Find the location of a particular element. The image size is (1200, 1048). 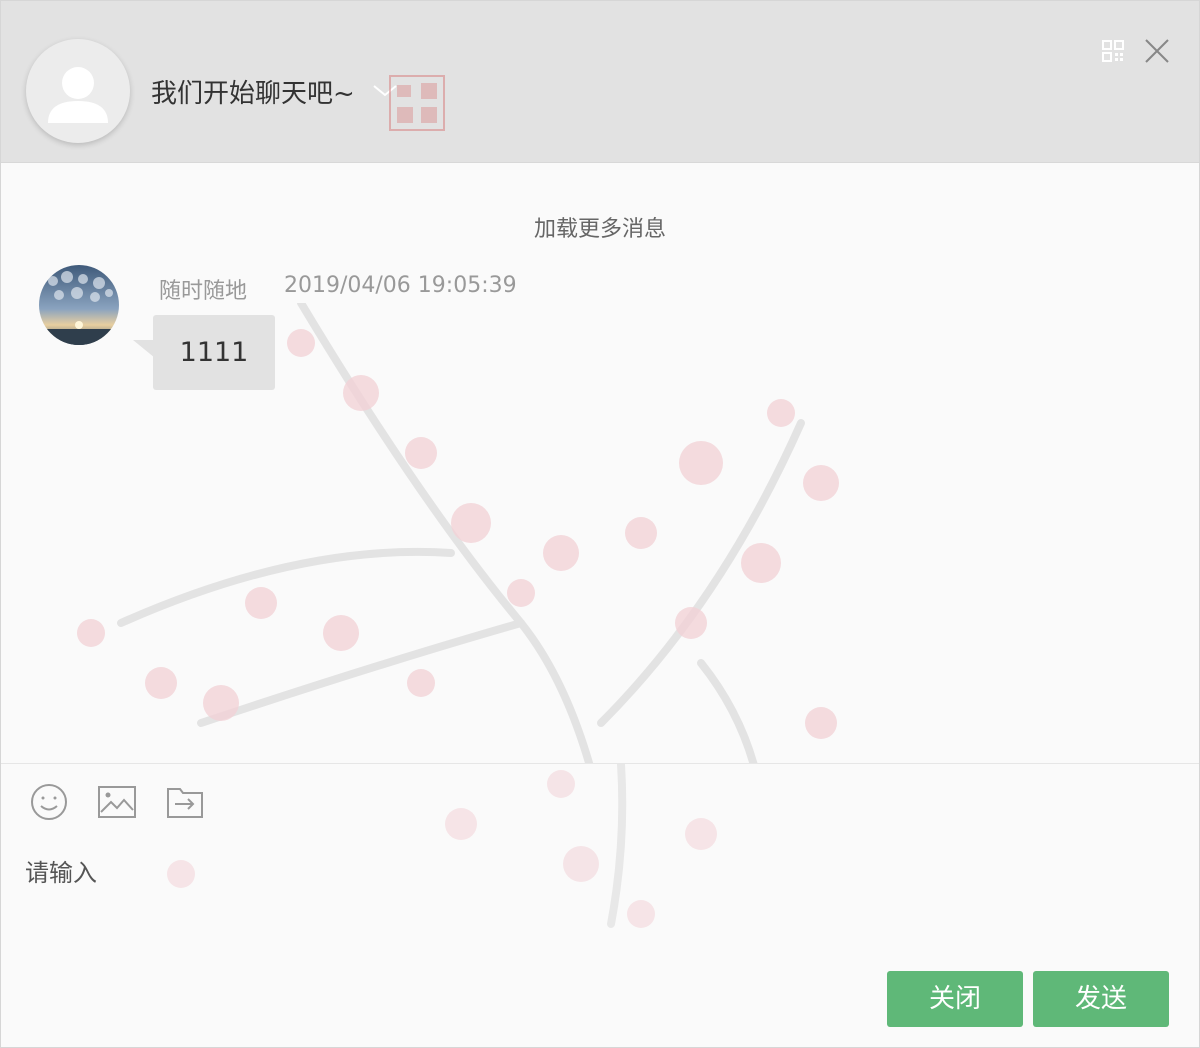

message-input is located at coordinates (600, 903).